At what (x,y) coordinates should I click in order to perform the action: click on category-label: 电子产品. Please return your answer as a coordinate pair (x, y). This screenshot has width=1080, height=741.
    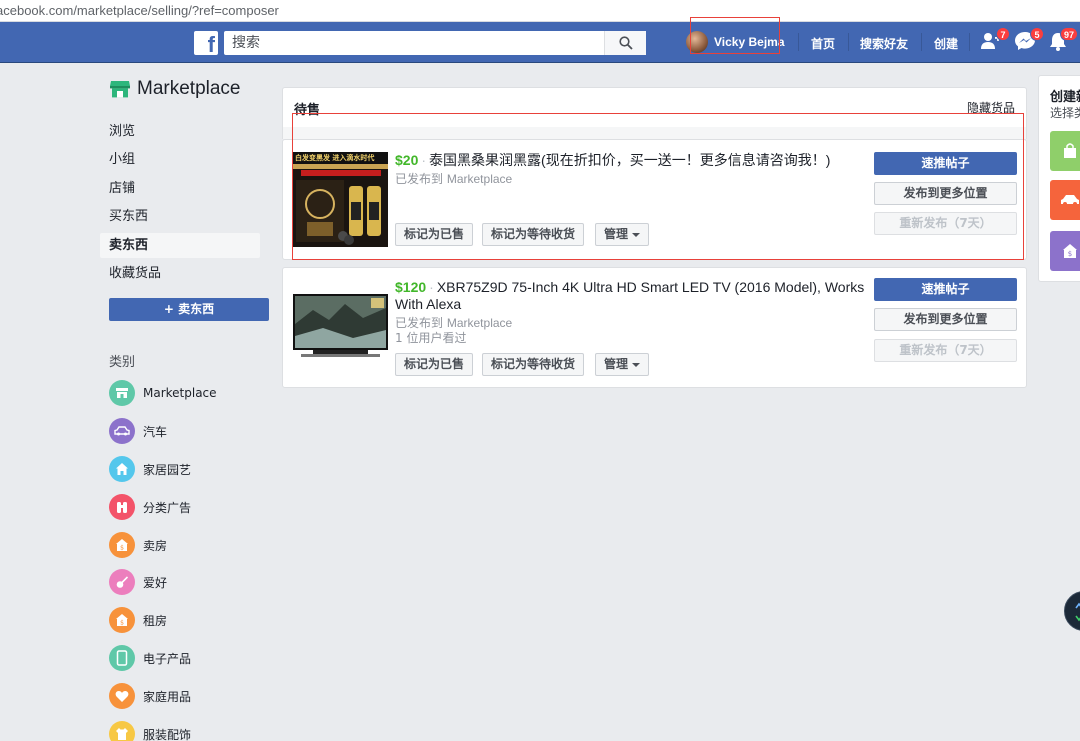
    Looking at the image, I should click on (167, 658).